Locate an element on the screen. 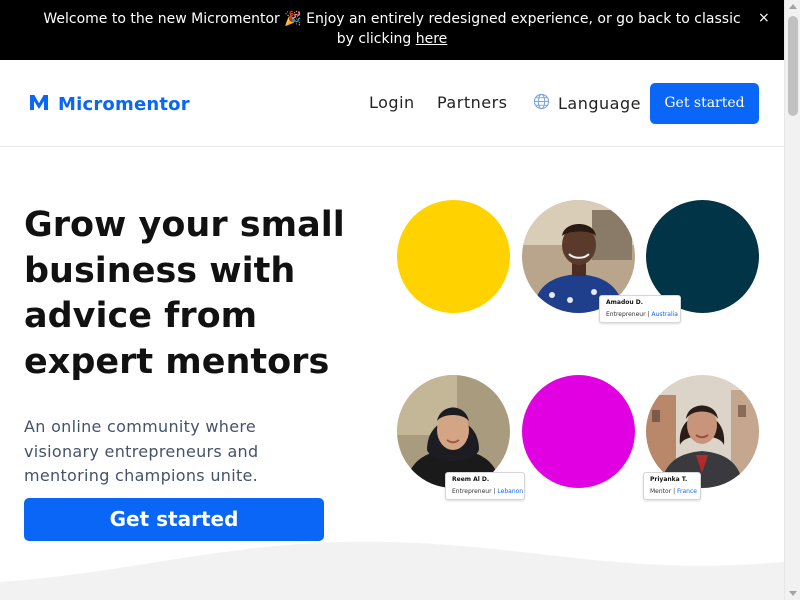 This screenshot has height=600, width=800. profile-tag-priyanka: Priyanka T. Mentor | France is located at coordinates (672, 486).